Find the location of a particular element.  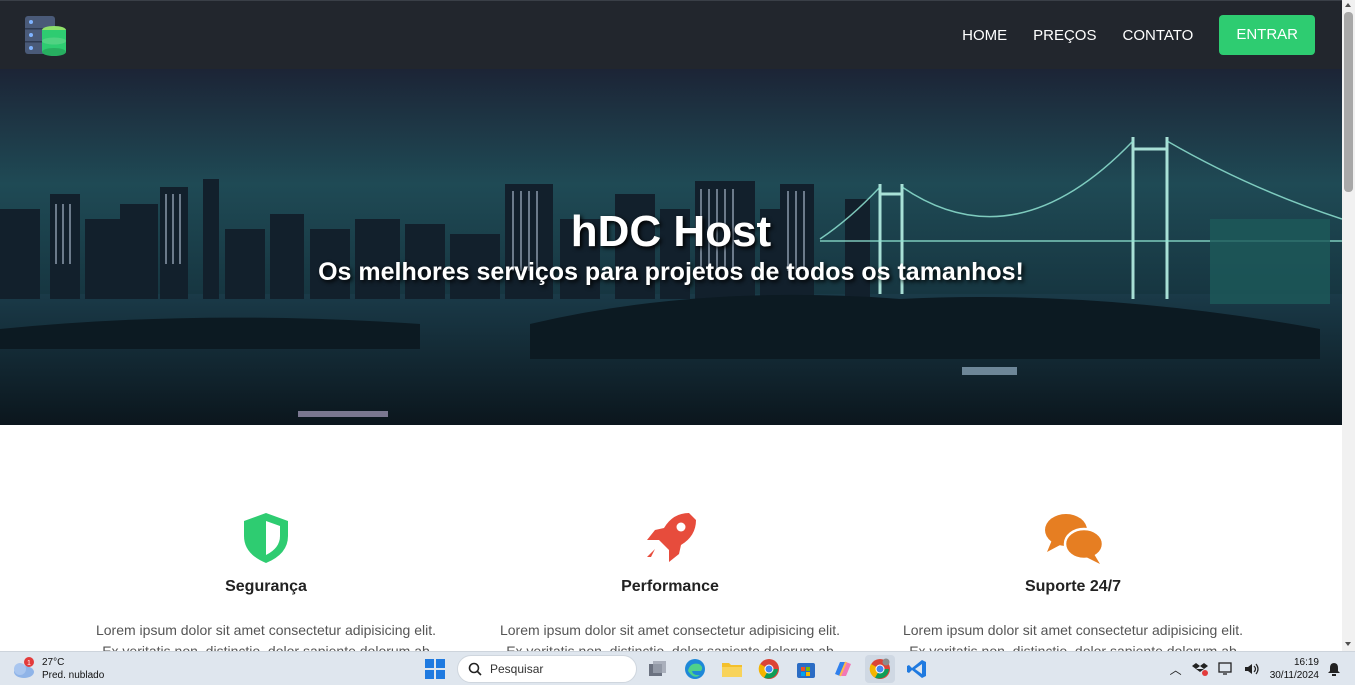

file-explorer-app is located at coordinates (732, 669).